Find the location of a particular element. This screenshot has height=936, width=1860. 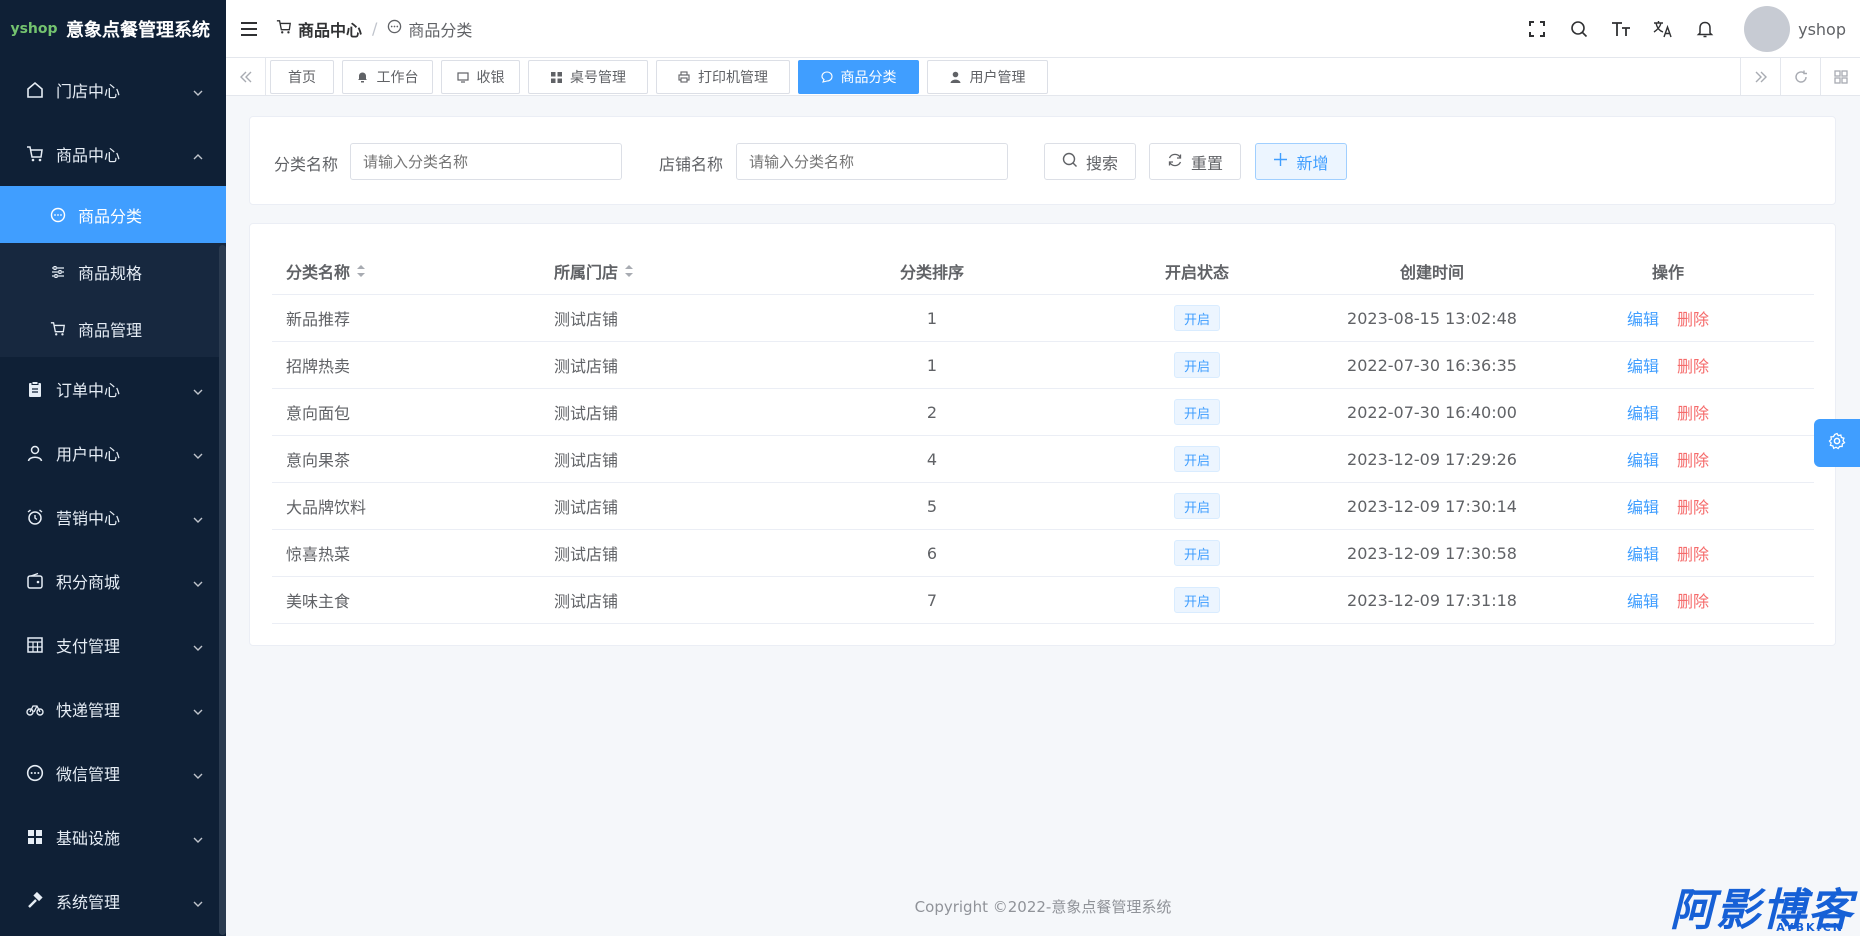

menu-toggle-icon is located at coordinates (249, 29).